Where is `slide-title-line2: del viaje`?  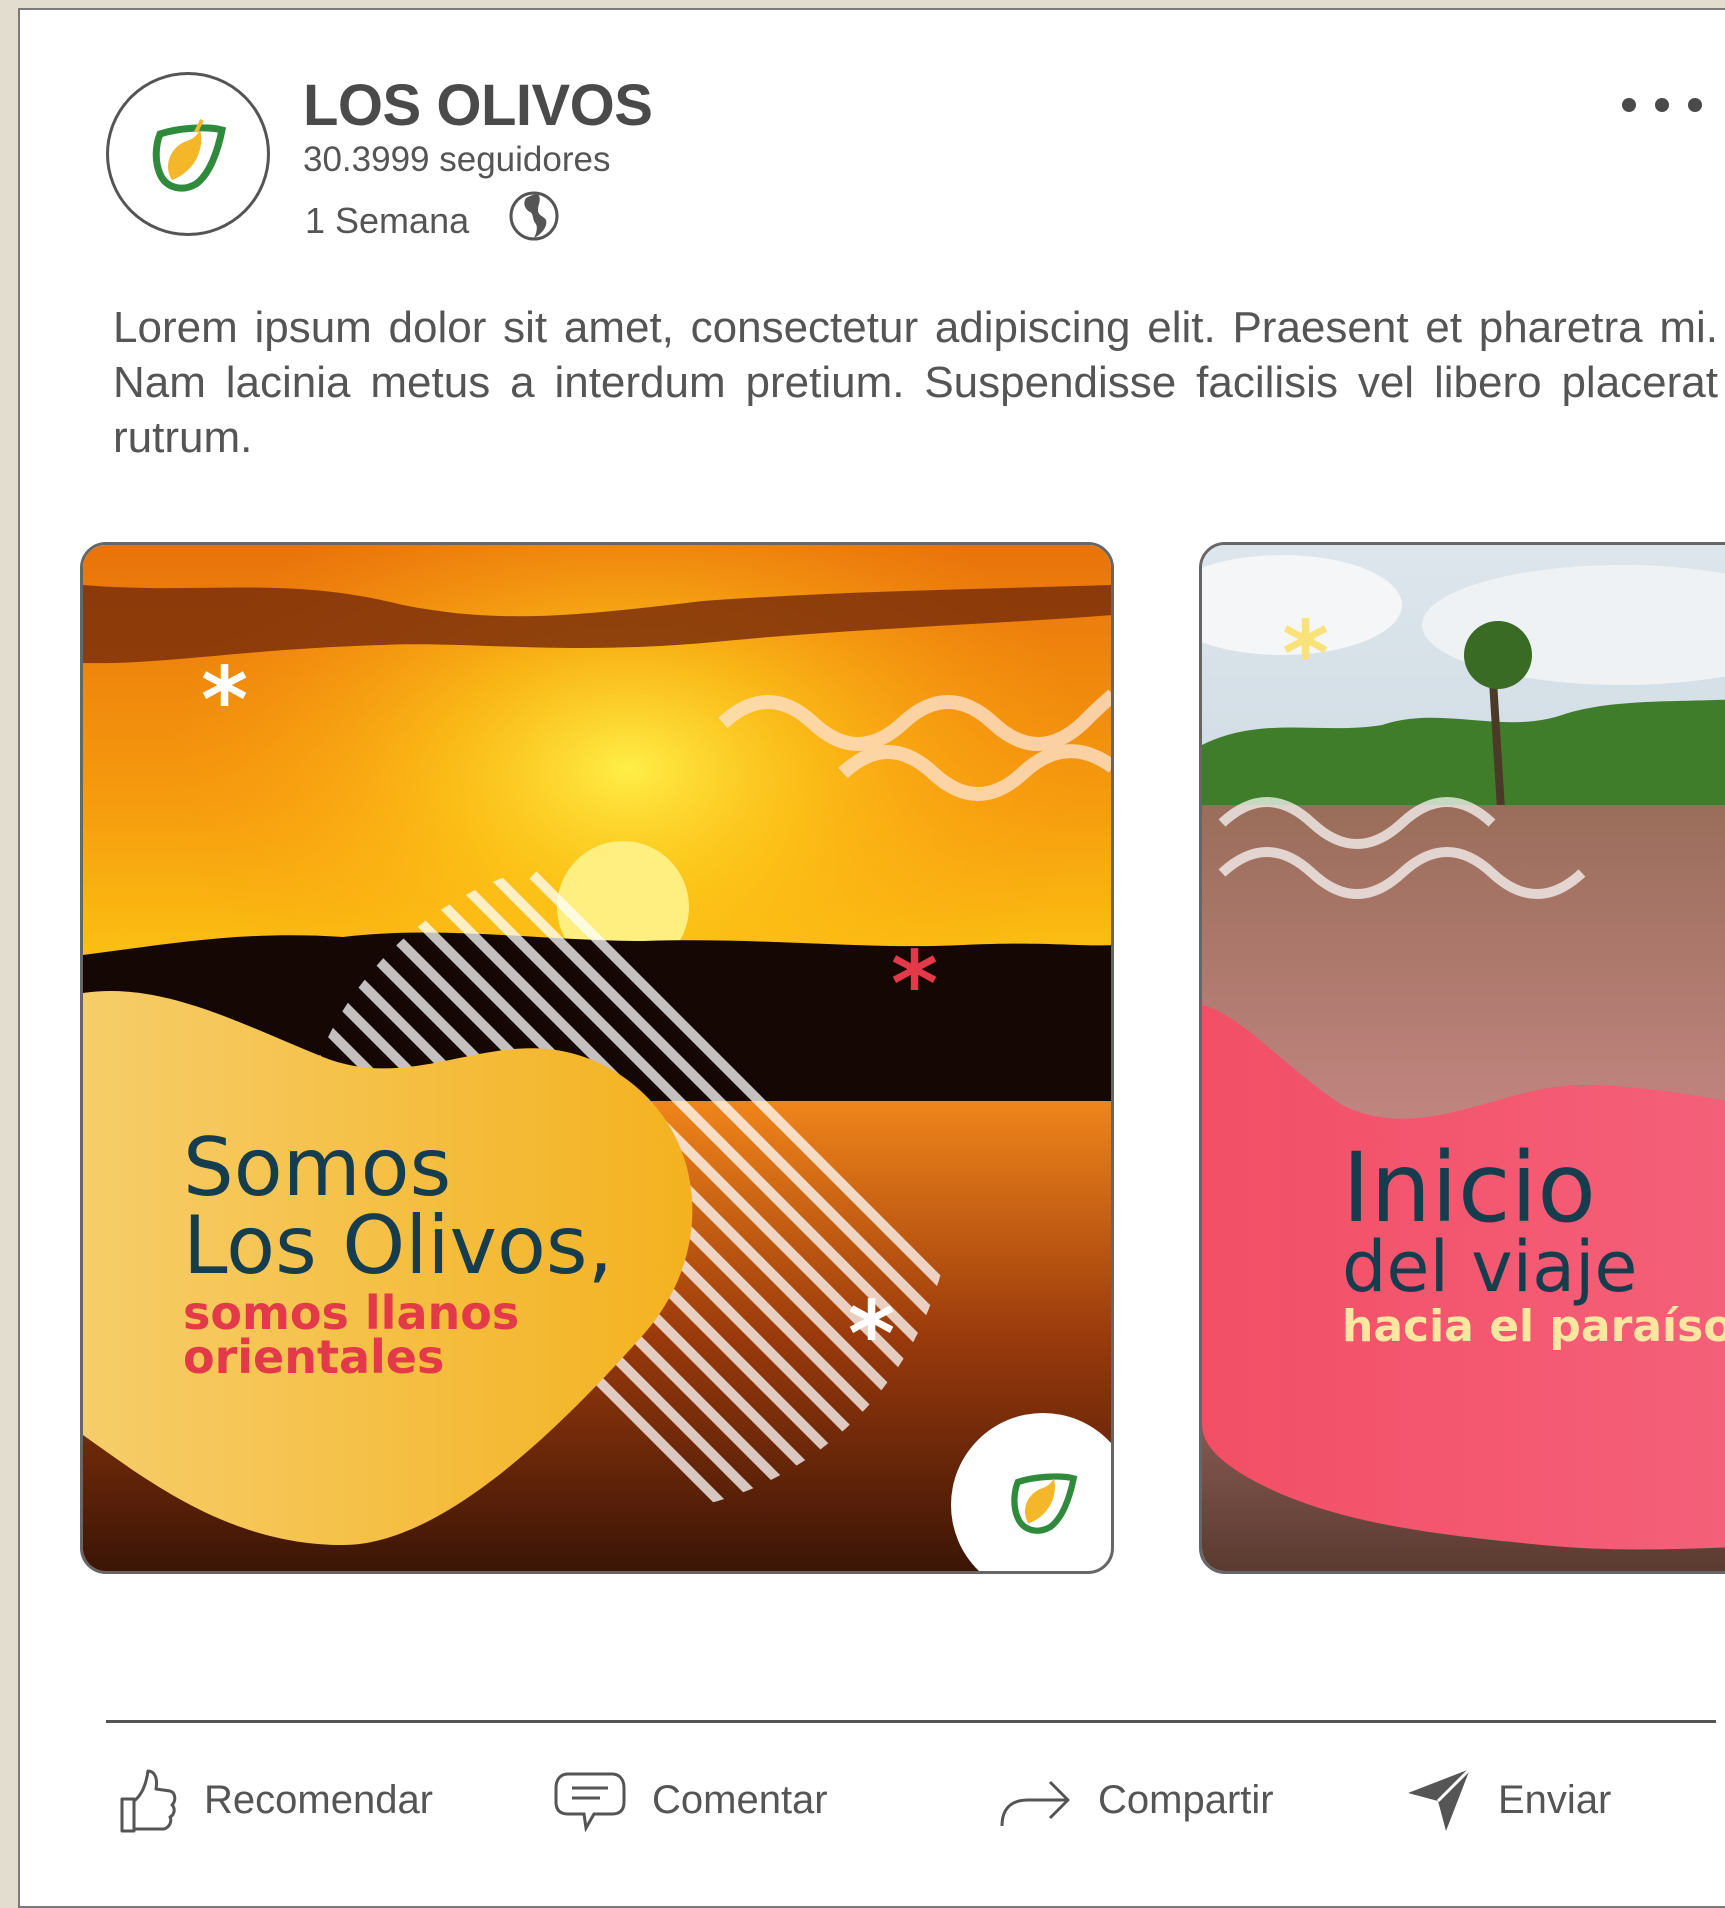
slide-title-line2: del viaje is located at coordinates (1489, 1267).